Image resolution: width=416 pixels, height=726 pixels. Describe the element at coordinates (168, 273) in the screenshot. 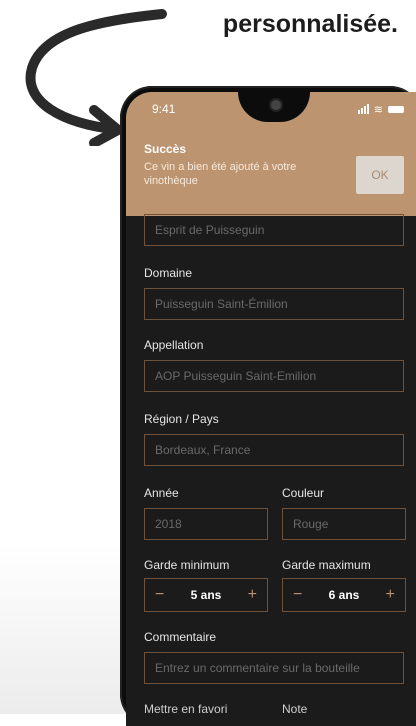

I see `domain-label: Domaine` at that location.